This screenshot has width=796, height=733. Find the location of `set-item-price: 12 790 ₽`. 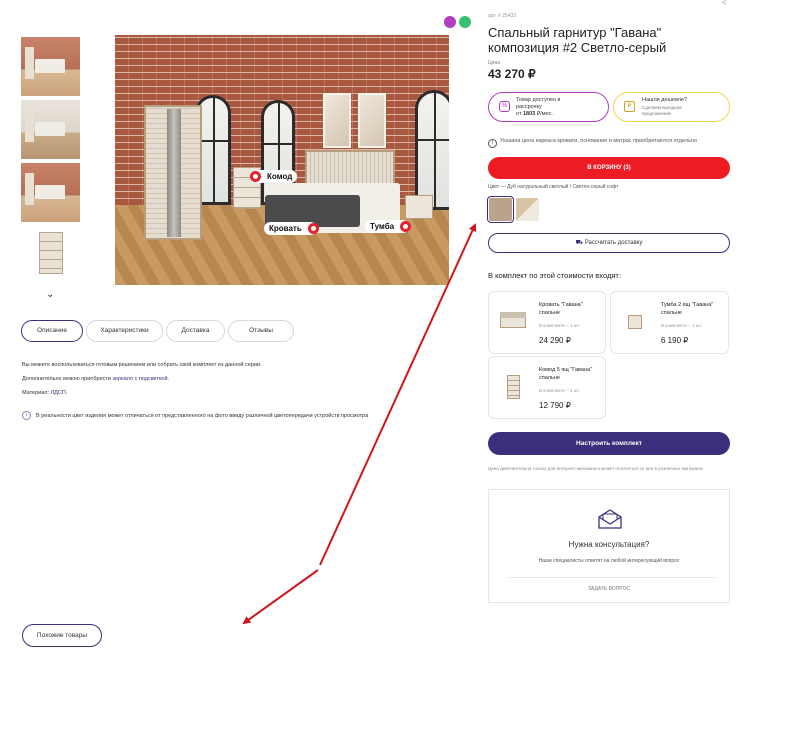

set-item-price: 12 790 ₽ is located at coordinates (555, 405).